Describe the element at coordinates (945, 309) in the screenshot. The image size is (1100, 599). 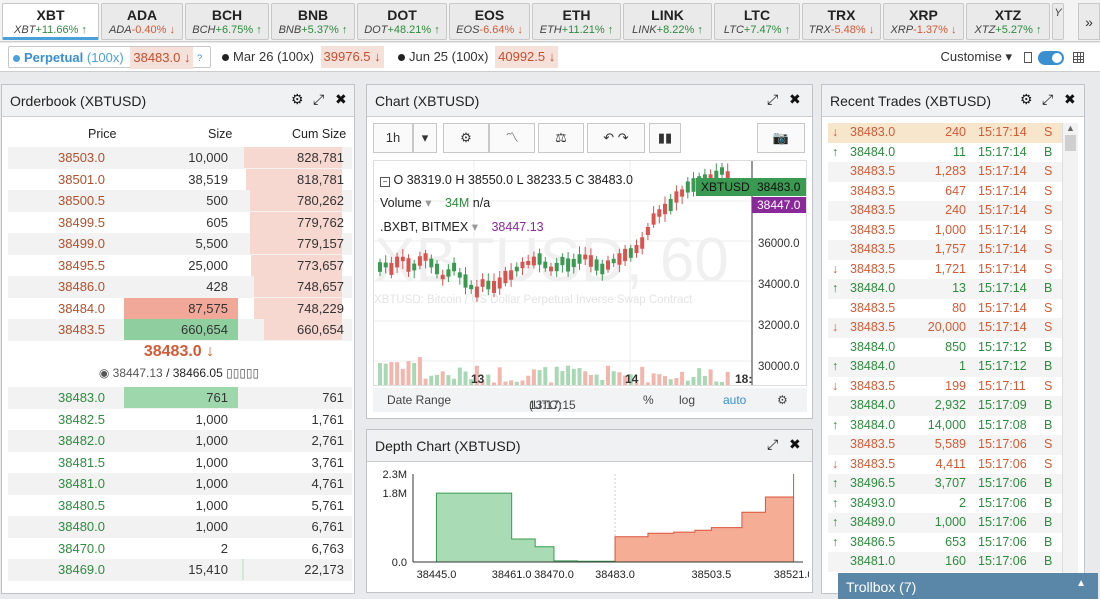
I see `trade-row: 38483.5 80 15:17:14 S` at that location.